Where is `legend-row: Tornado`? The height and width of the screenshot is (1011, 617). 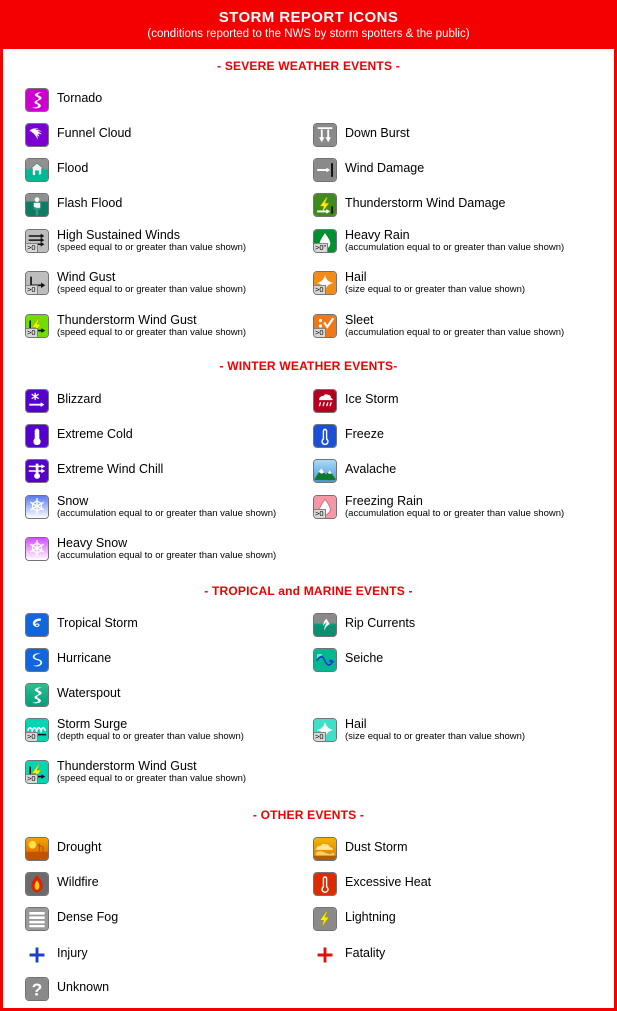
legend-row: Tornado is located at coordinates (63, 100).